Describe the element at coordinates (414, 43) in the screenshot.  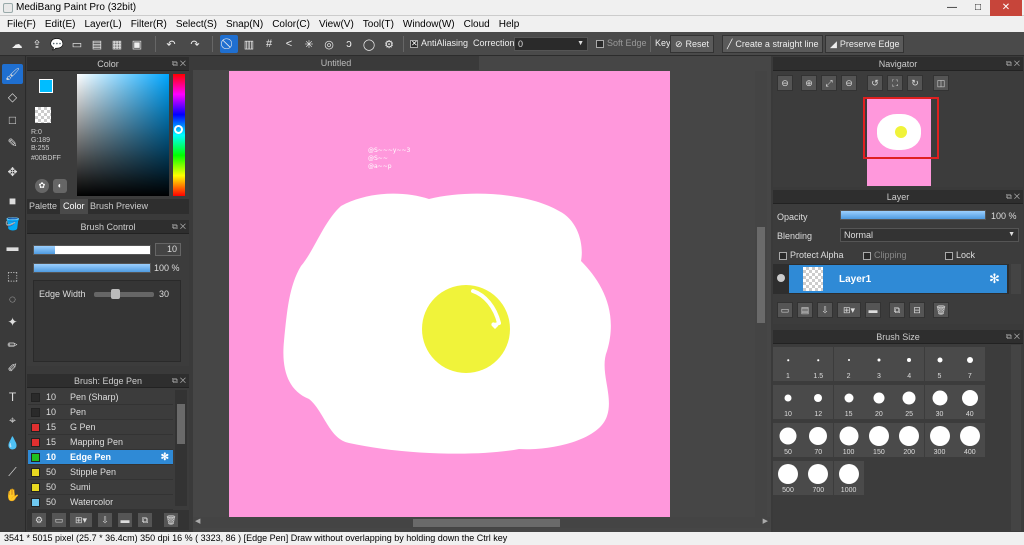
I see `antialiasing-checkbox` at that location.